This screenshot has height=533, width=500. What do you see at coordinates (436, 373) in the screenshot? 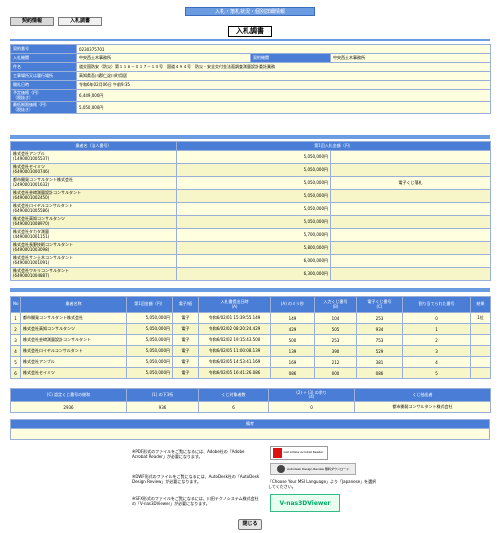
I see `lottery-cell: 5` at bounding box center [436, 373].